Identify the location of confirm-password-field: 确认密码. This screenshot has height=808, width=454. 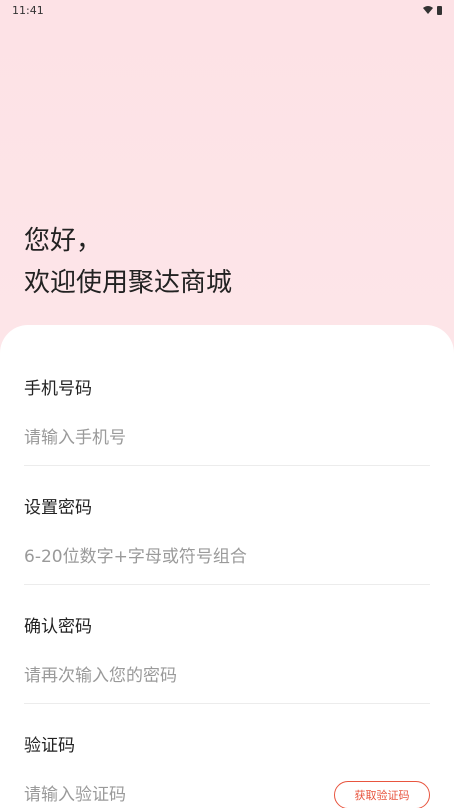
(227, 659).